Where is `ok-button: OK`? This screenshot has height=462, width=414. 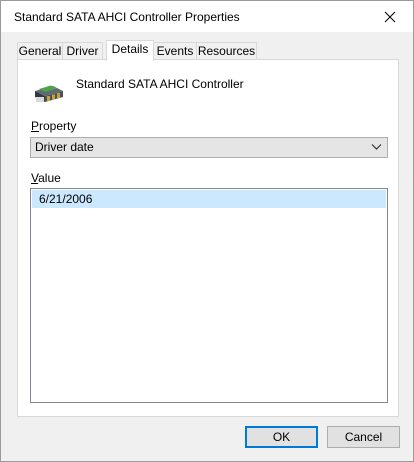 ok-button: OK is located at coordinates (281, 437).